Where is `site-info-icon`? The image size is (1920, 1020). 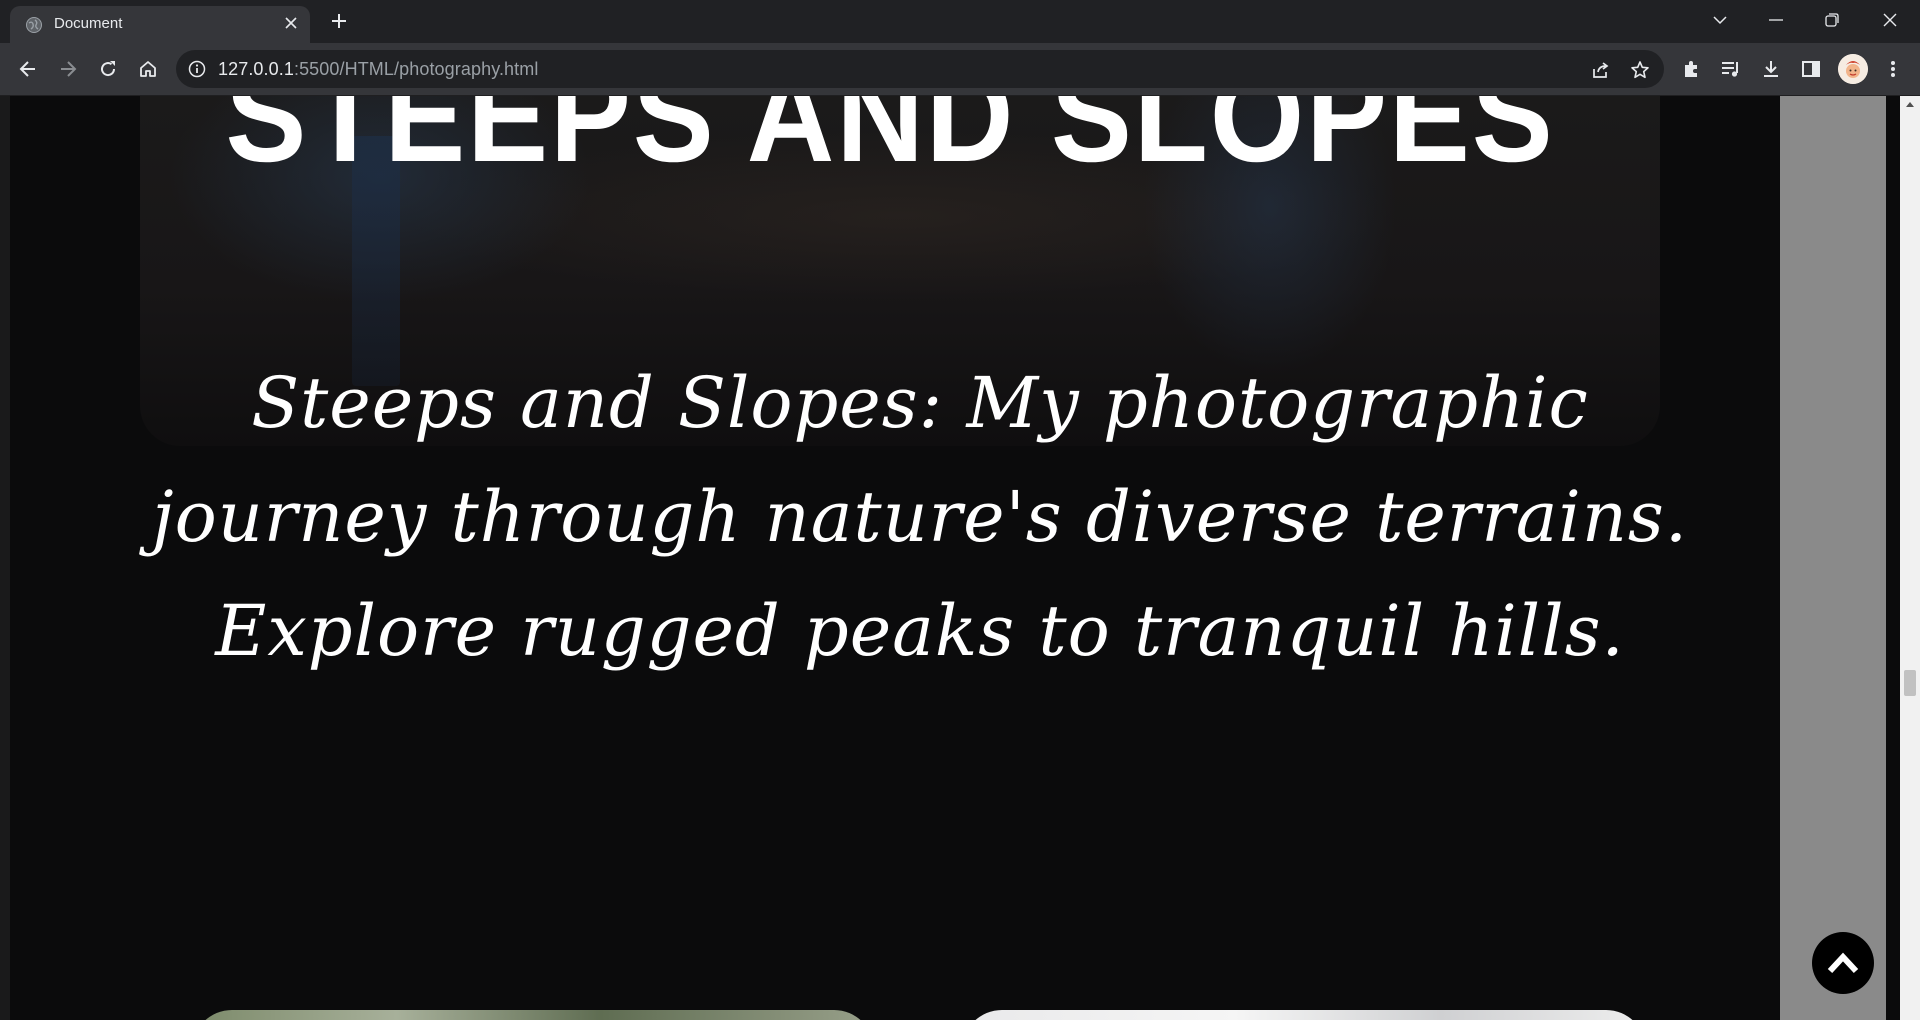 site-info-icon is located at coordinates (197, 69).